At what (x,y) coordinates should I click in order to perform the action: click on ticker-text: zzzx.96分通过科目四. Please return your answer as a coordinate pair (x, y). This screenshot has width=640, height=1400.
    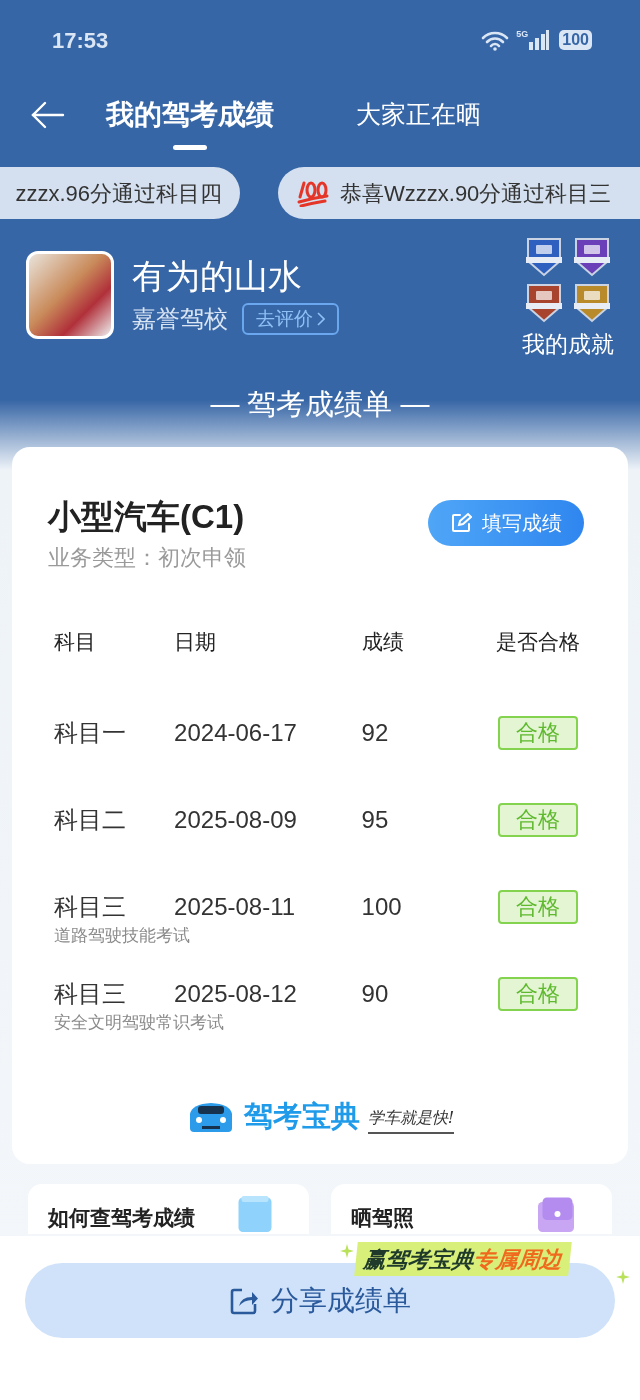
    Looking at the image, I should click on (118, 193).